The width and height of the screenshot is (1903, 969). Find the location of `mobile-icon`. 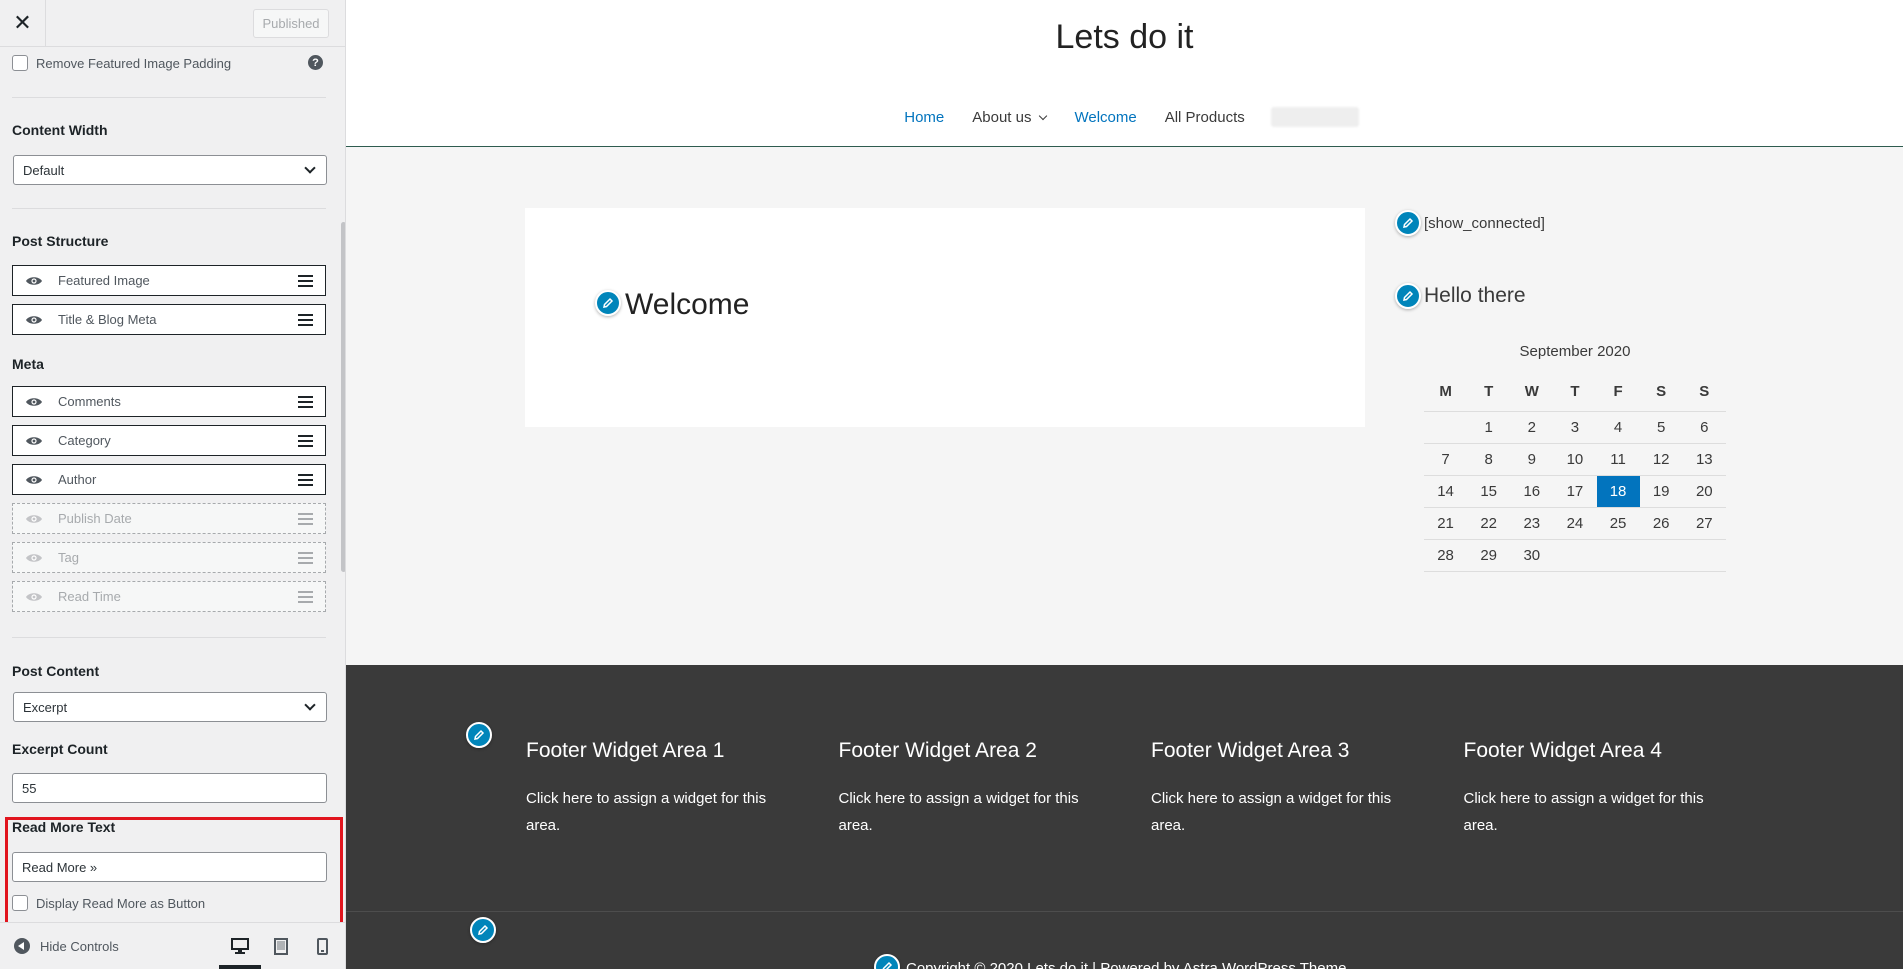

mobile-icon is located at coordinates (322, 946).